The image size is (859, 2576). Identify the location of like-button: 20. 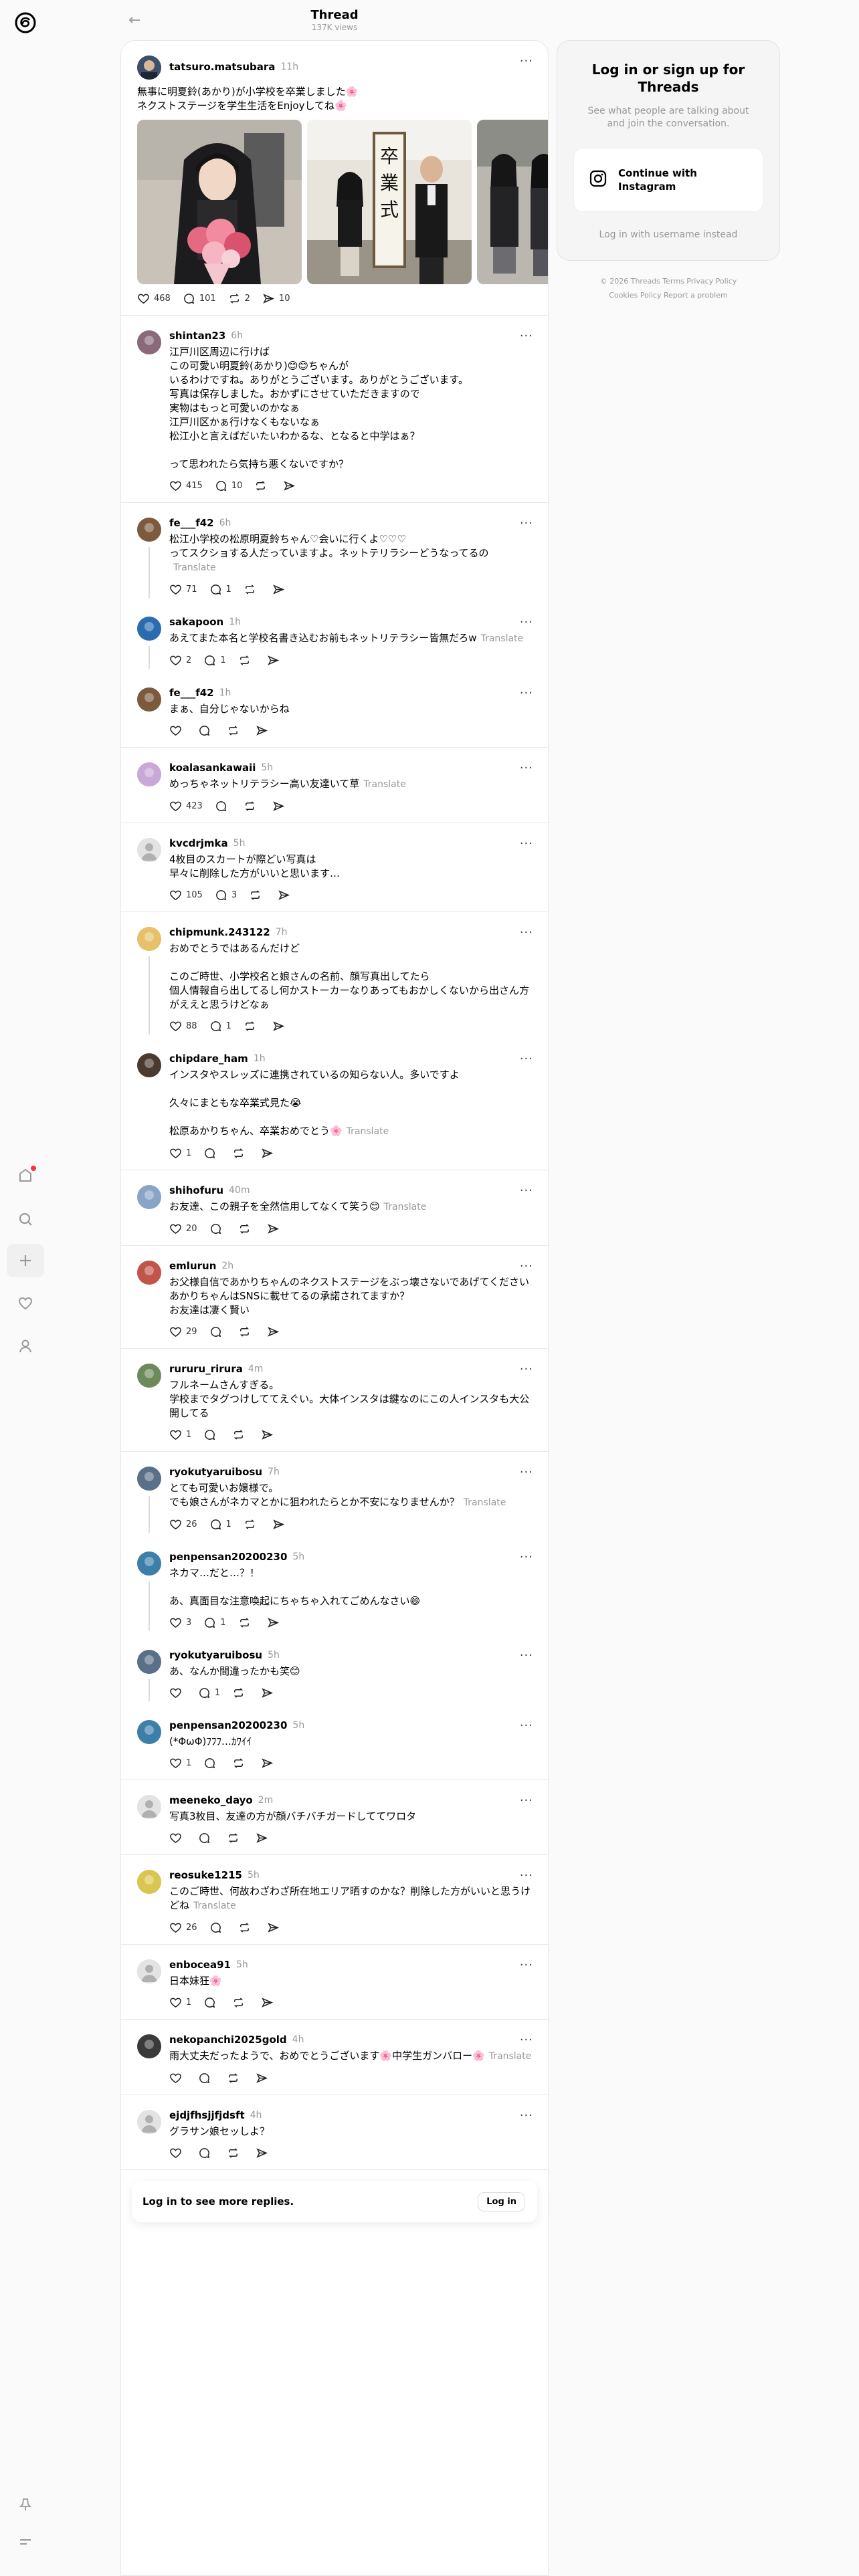
(183, 1228).